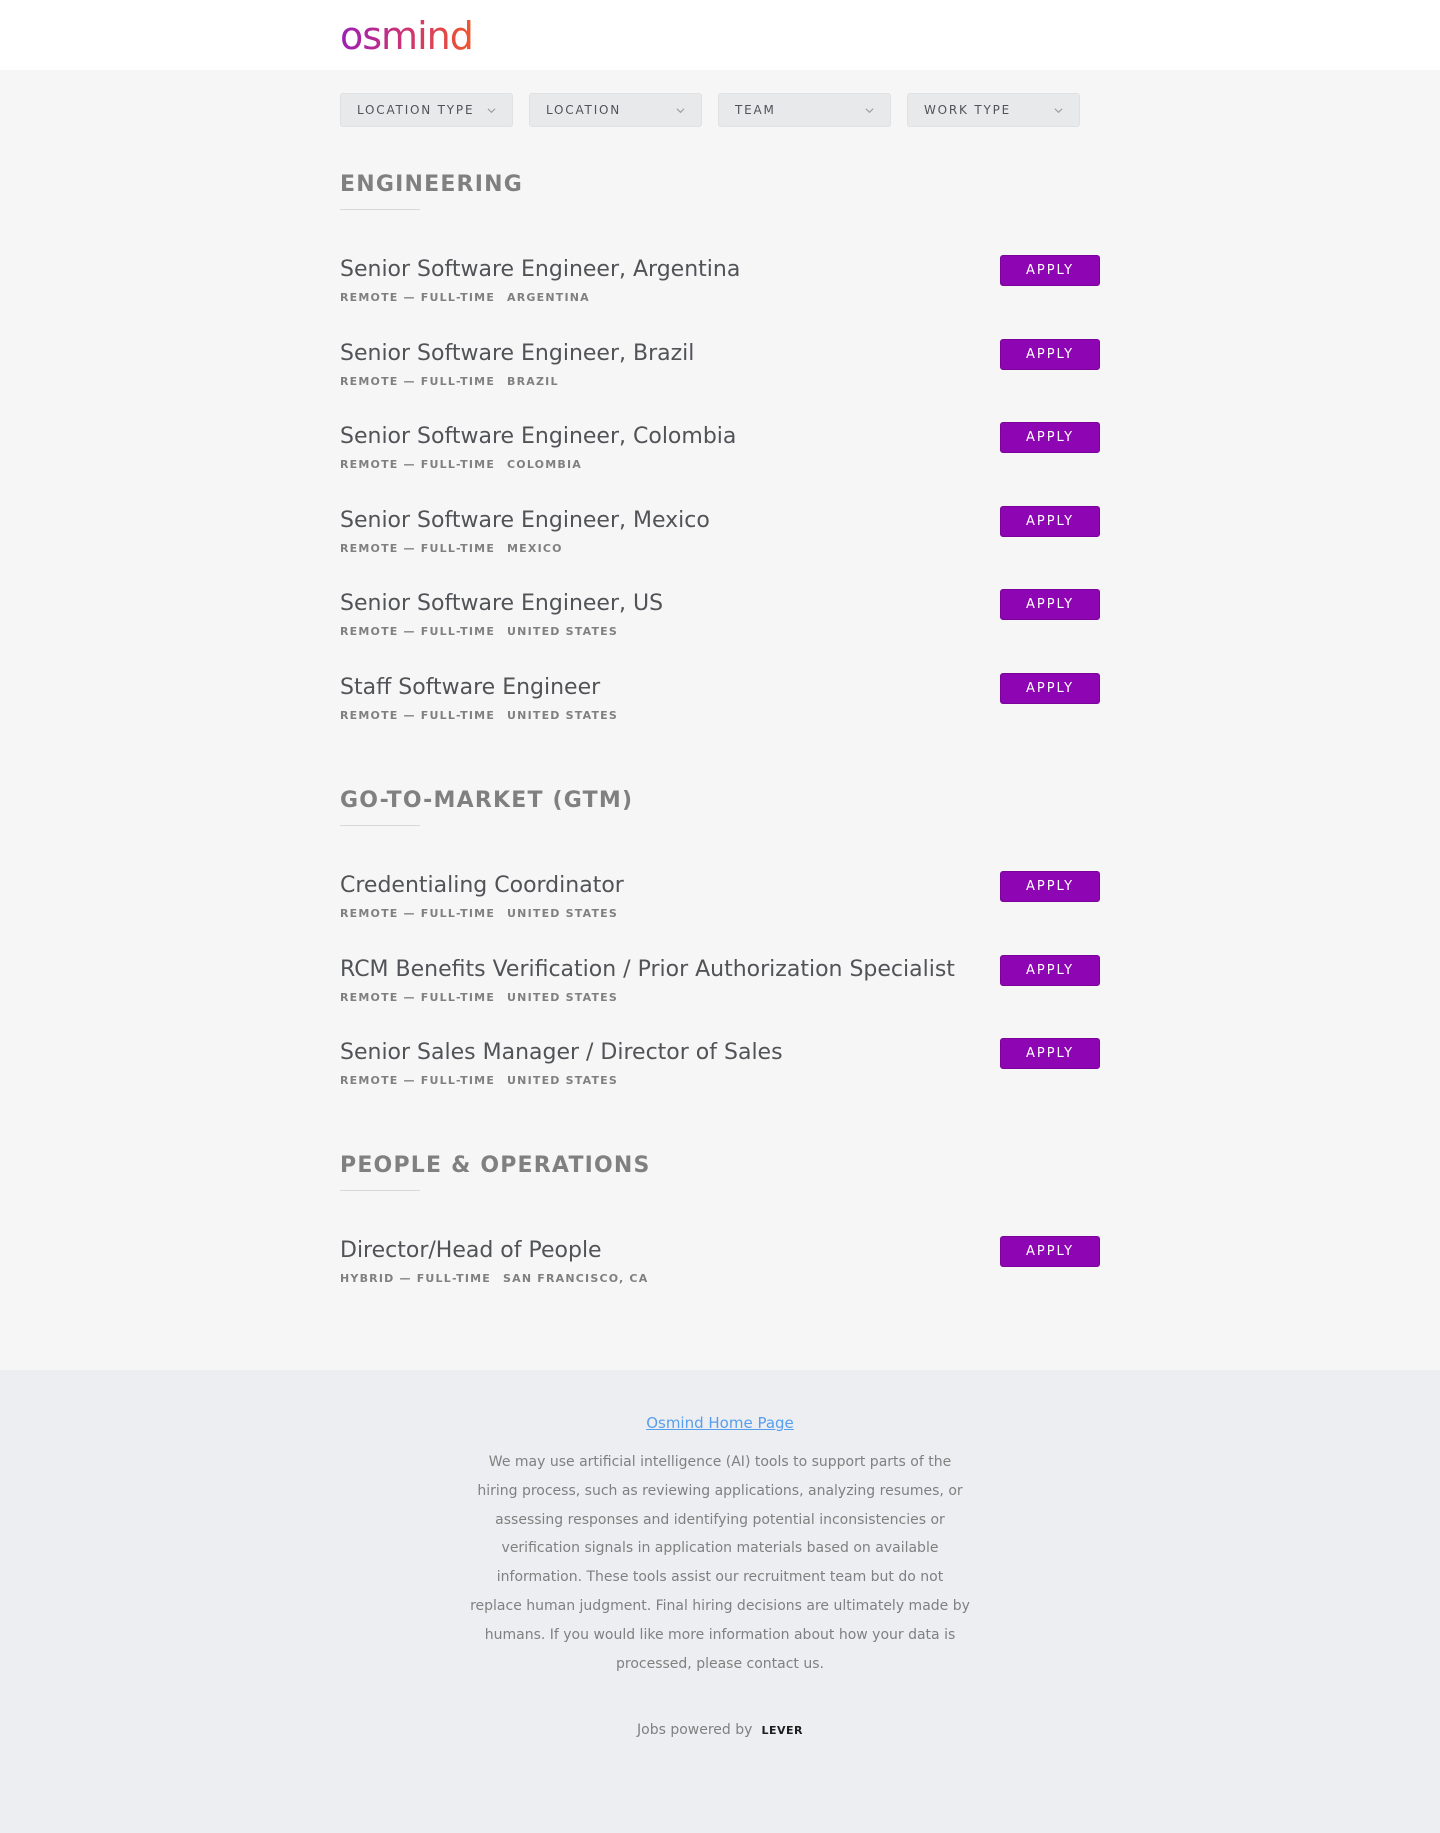 This screenshot has height=1833, width=1440. I want to click on powered-by: Jobs powered by LEVER, so click(720, 1730).